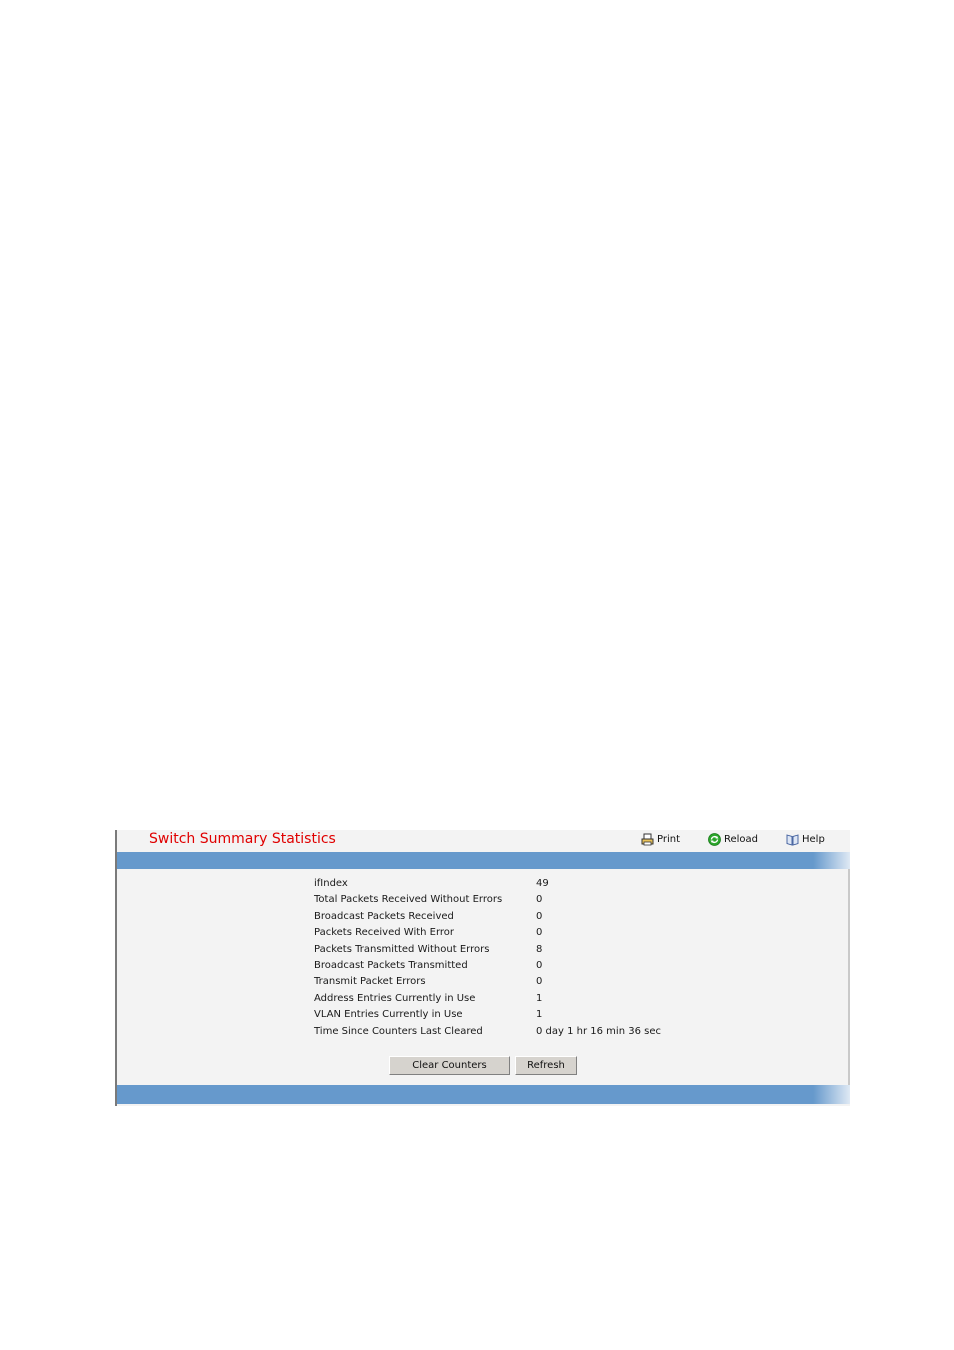 Image resolution: width=954 pixels, height=1350 pixels. I want to click on stat-label: Total Packets Received Without Errors, so click(408, 900).